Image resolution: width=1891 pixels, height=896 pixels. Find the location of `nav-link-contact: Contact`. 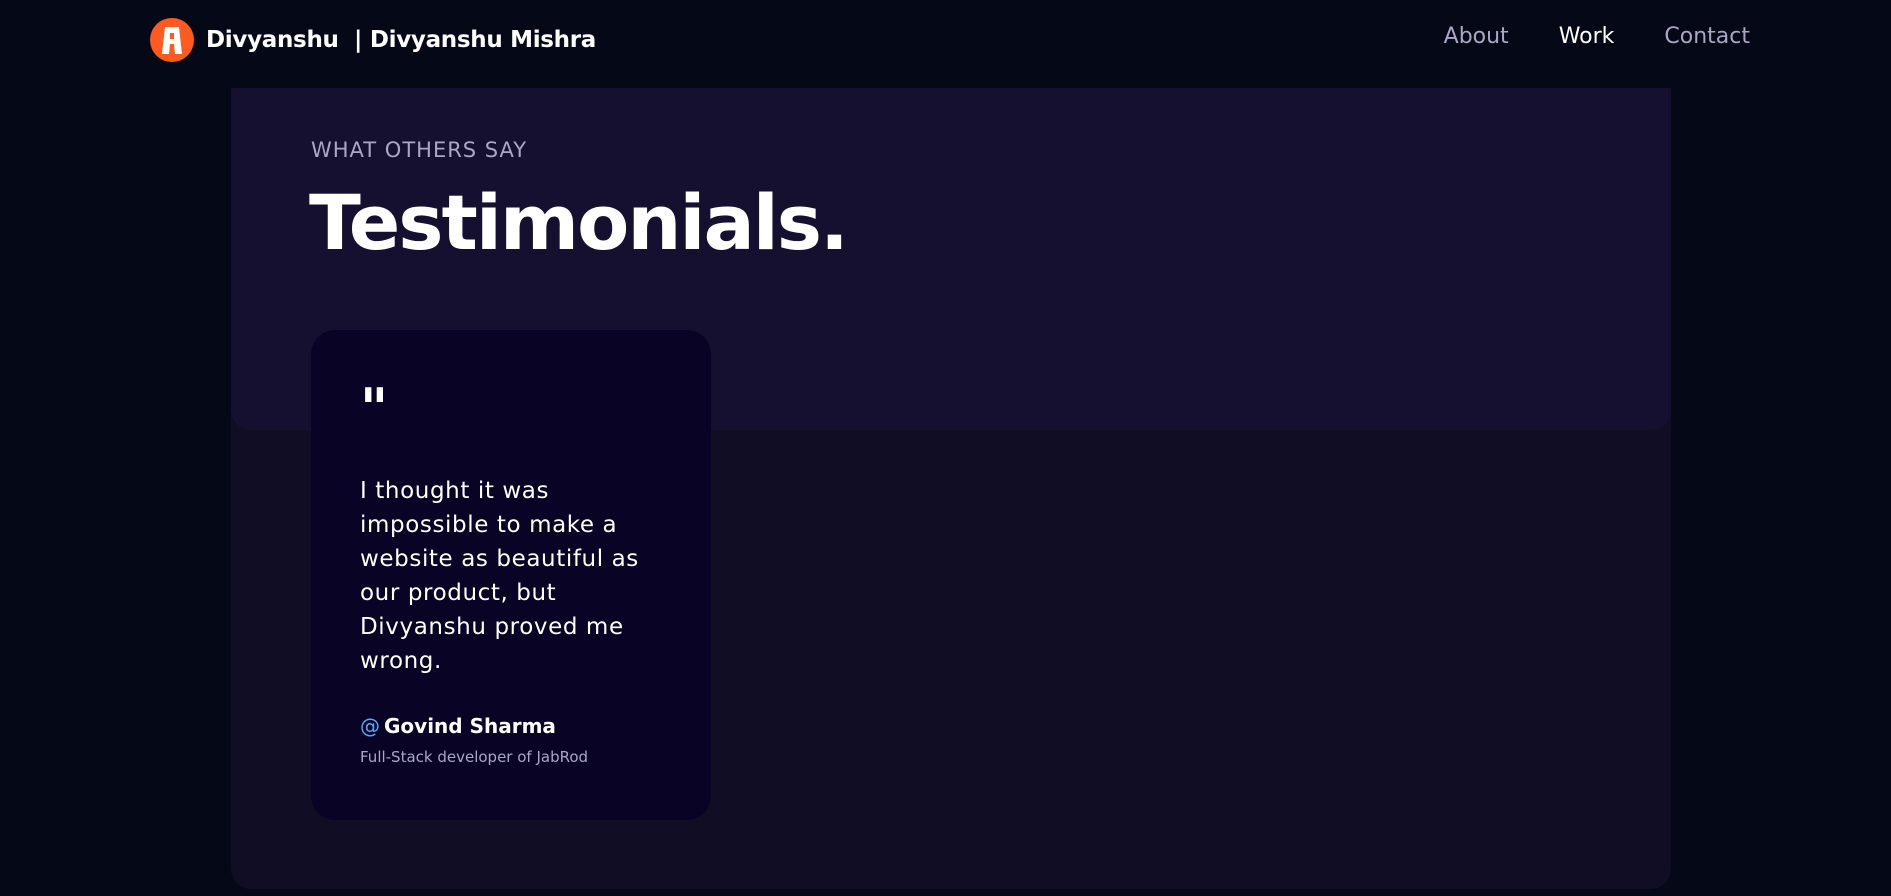

nav-link-contact: Contact is located at coordinates (1707, 36).